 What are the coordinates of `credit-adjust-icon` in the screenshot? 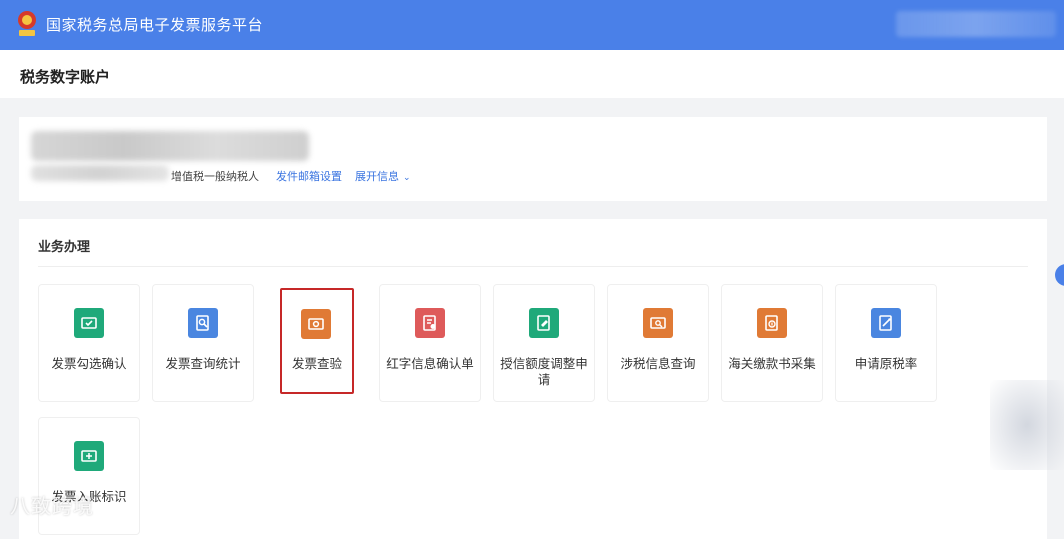 It's located at (544, 323).